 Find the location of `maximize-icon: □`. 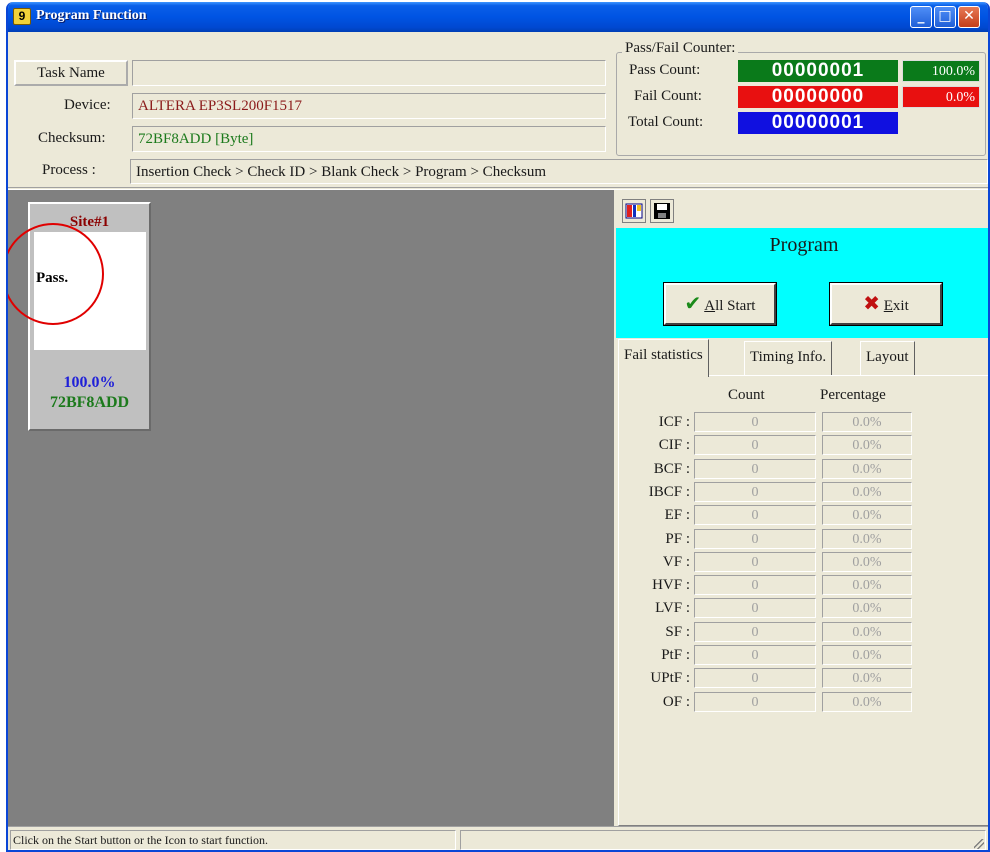

maximize-icon: □ is located at coordinates (945, 16).